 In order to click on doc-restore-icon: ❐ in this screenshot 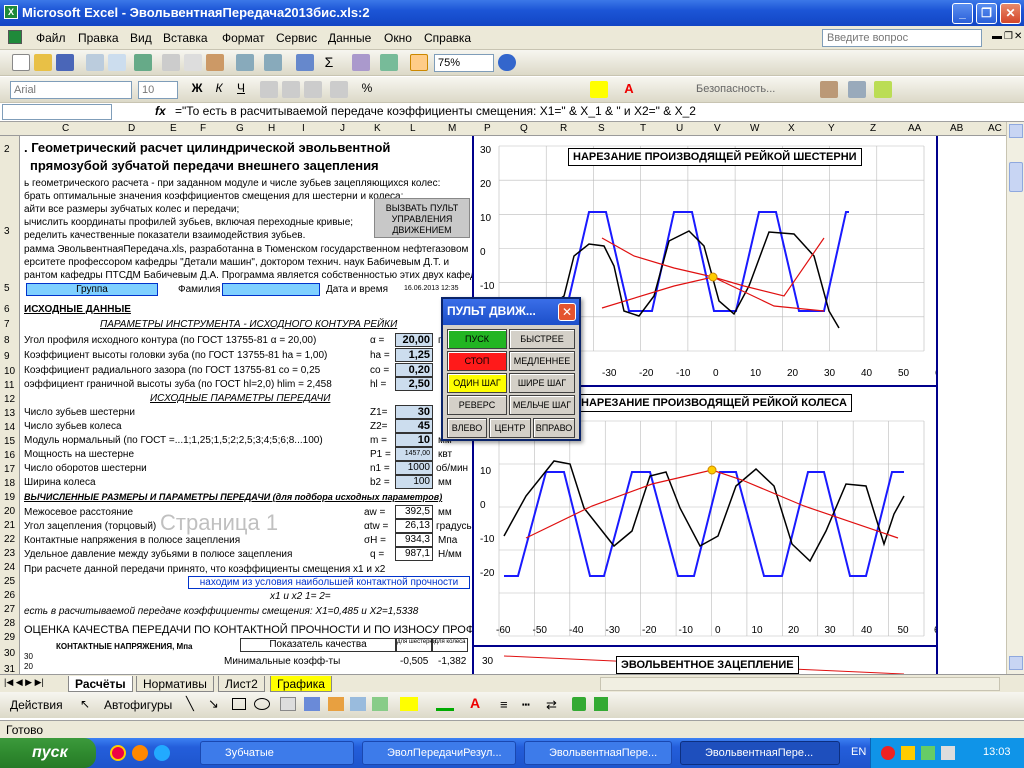, I will do `click(1008, 36)`.